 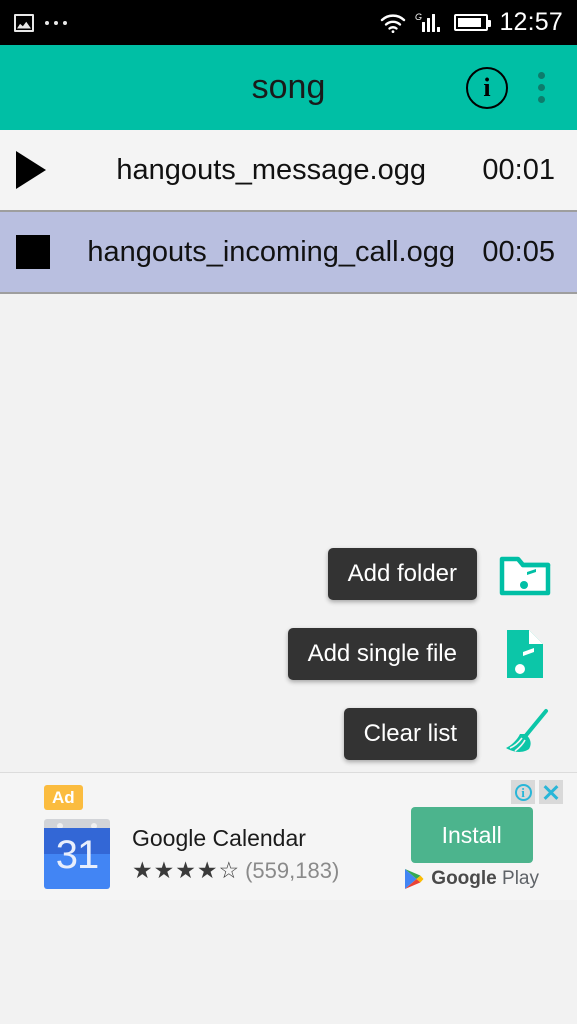 What do you see at coordinates (288, 22) in the screenshot?
I see `status-bar: G 12:57` at bounding box center [288, 22].